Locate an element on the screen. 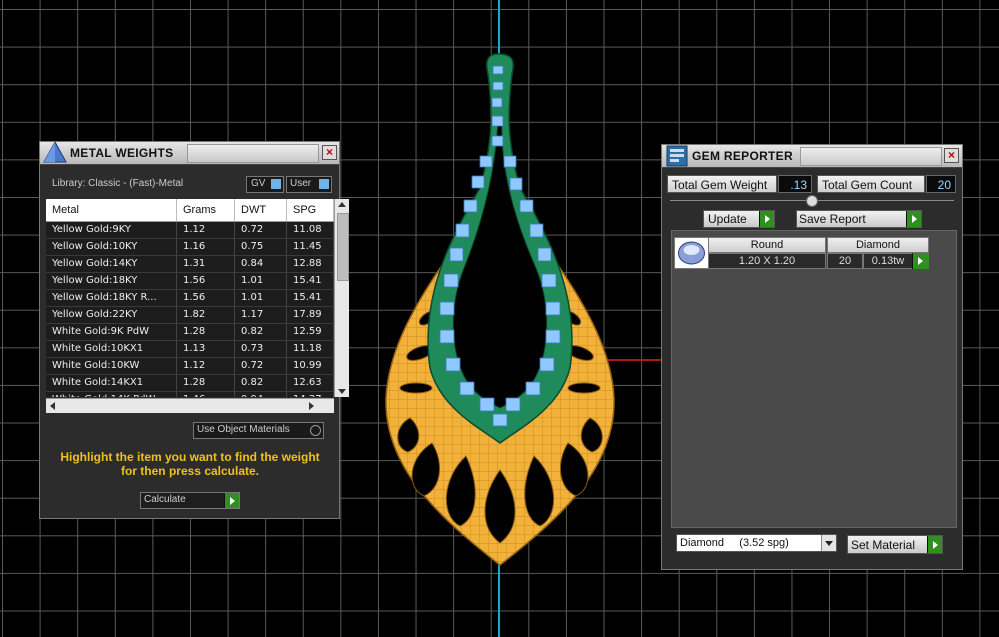 The height and width of the screenshot is (637, 999). table-cell: 1.16 is located at coordinates (206, 247).